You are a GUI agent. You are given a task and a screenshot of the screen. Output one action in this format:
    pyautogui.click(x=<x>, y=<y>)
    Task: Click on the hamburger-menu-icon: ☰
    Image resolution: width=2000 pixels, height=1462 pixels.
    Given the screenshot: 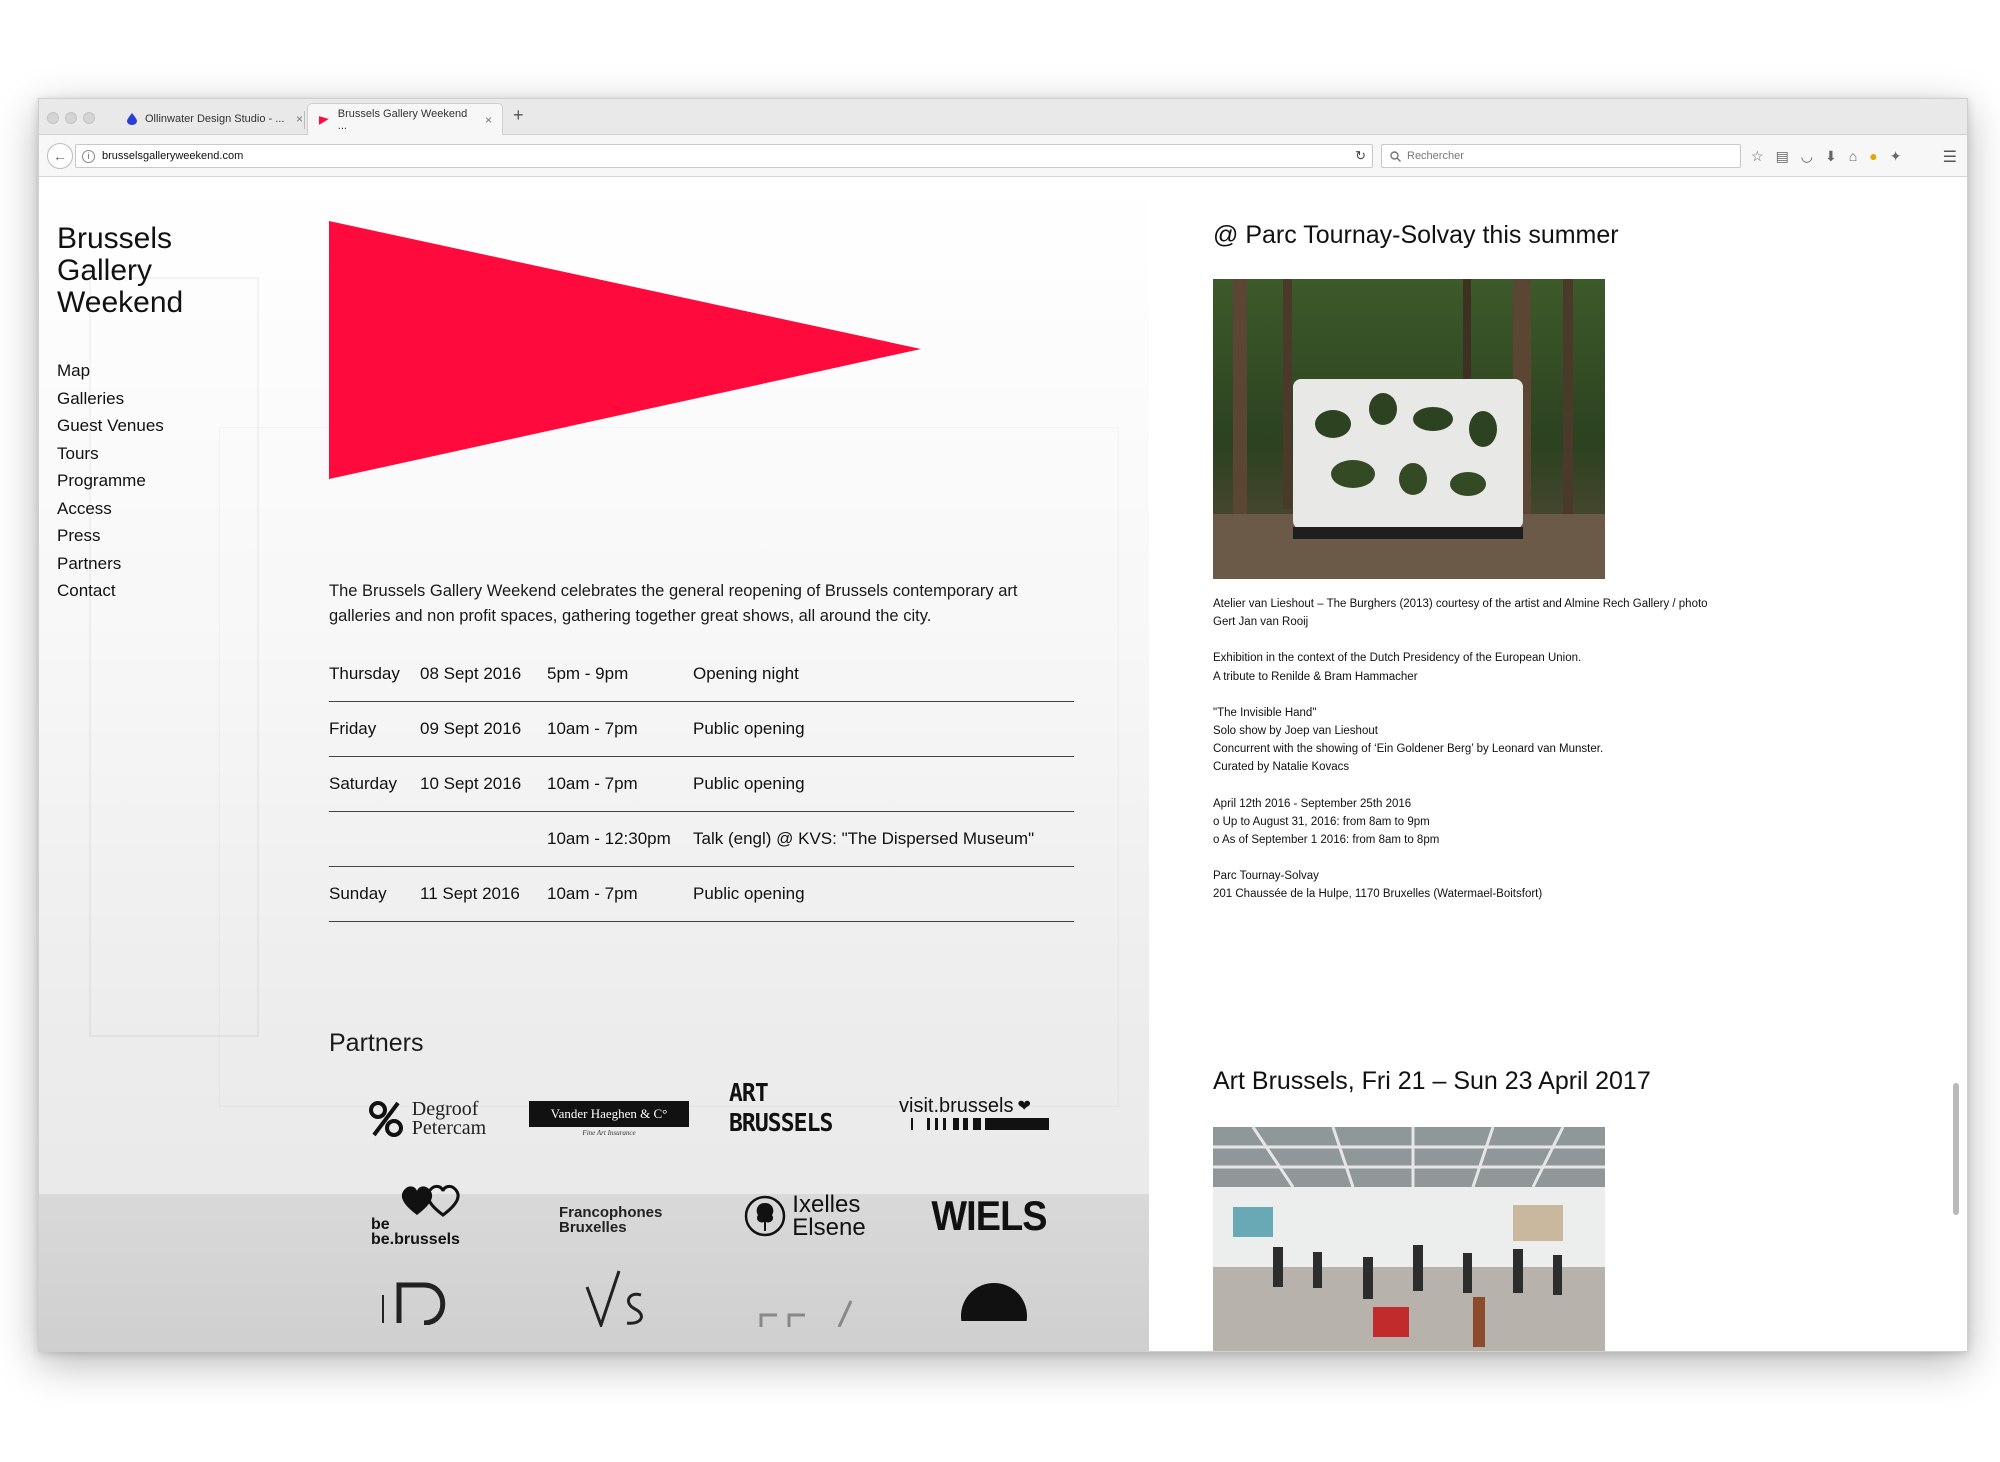 What is the action you would take?
    pyautogui.click(x=1950, y=157)
    